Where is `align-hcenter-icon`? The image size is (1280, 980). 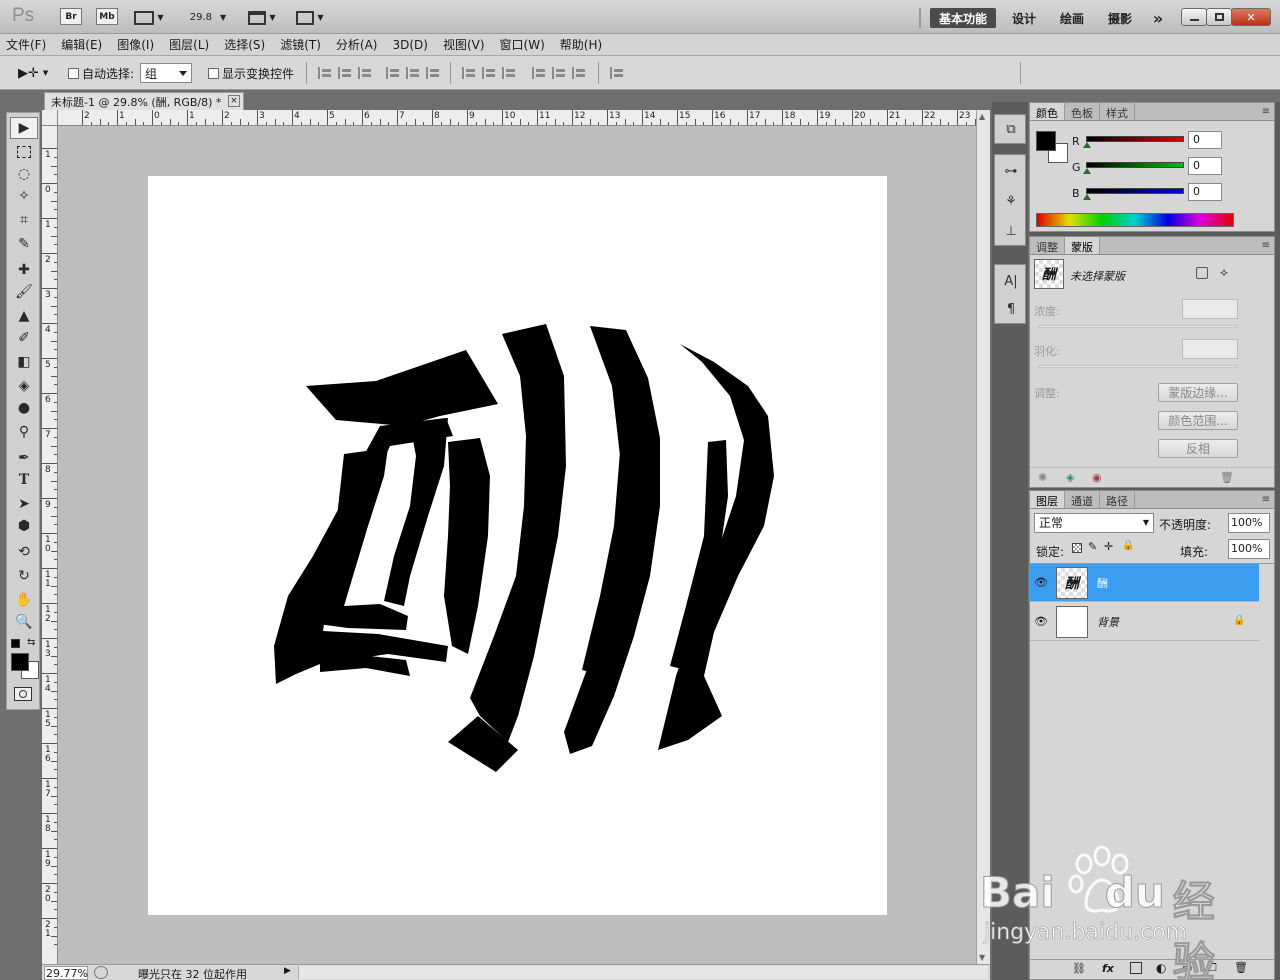
align-hcenter-icon is located at coordinates (413, 73).